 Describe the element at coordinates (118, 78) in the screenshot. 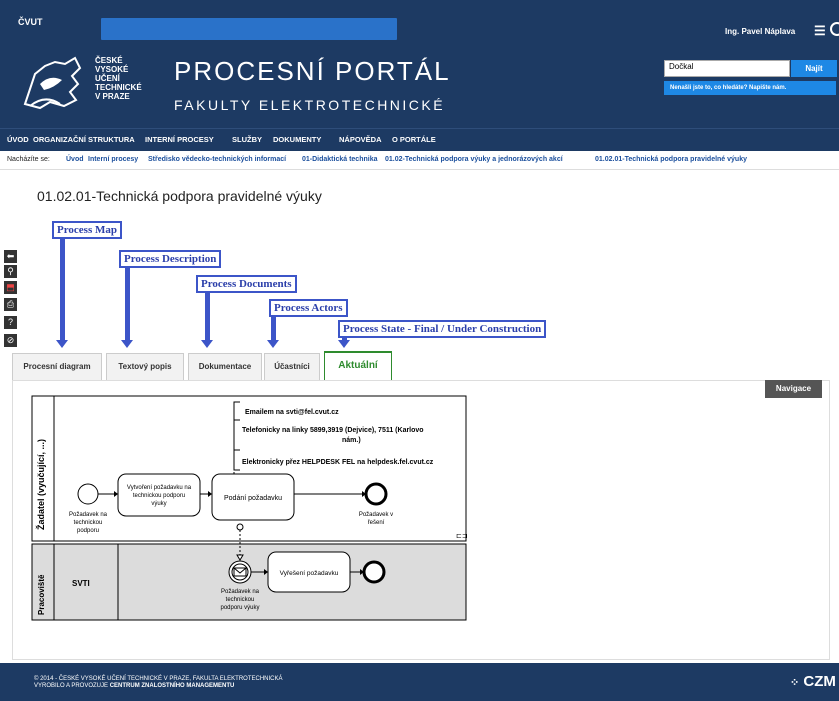

I see `cvut-logo-text: ČESKÉ VYSOKÉ UČENÍ TECHNICKÉ V PRAZE` at that location.